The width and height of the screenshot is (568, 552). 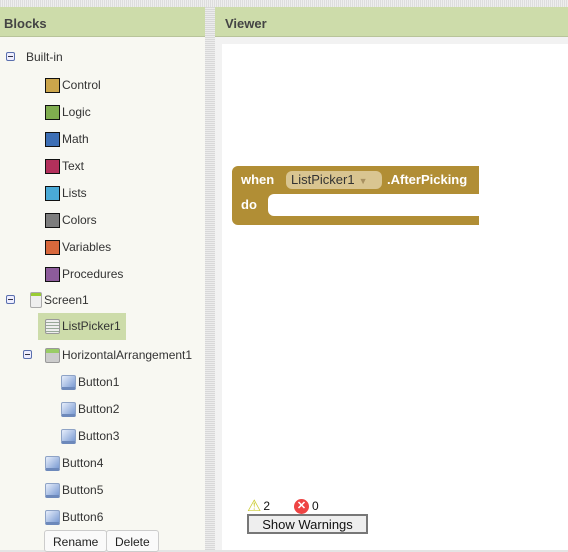 What do you see at coordinates (99, 409) in the screenshot?
I see `tree-item-label: Button2` at bounding box center [99, 409].